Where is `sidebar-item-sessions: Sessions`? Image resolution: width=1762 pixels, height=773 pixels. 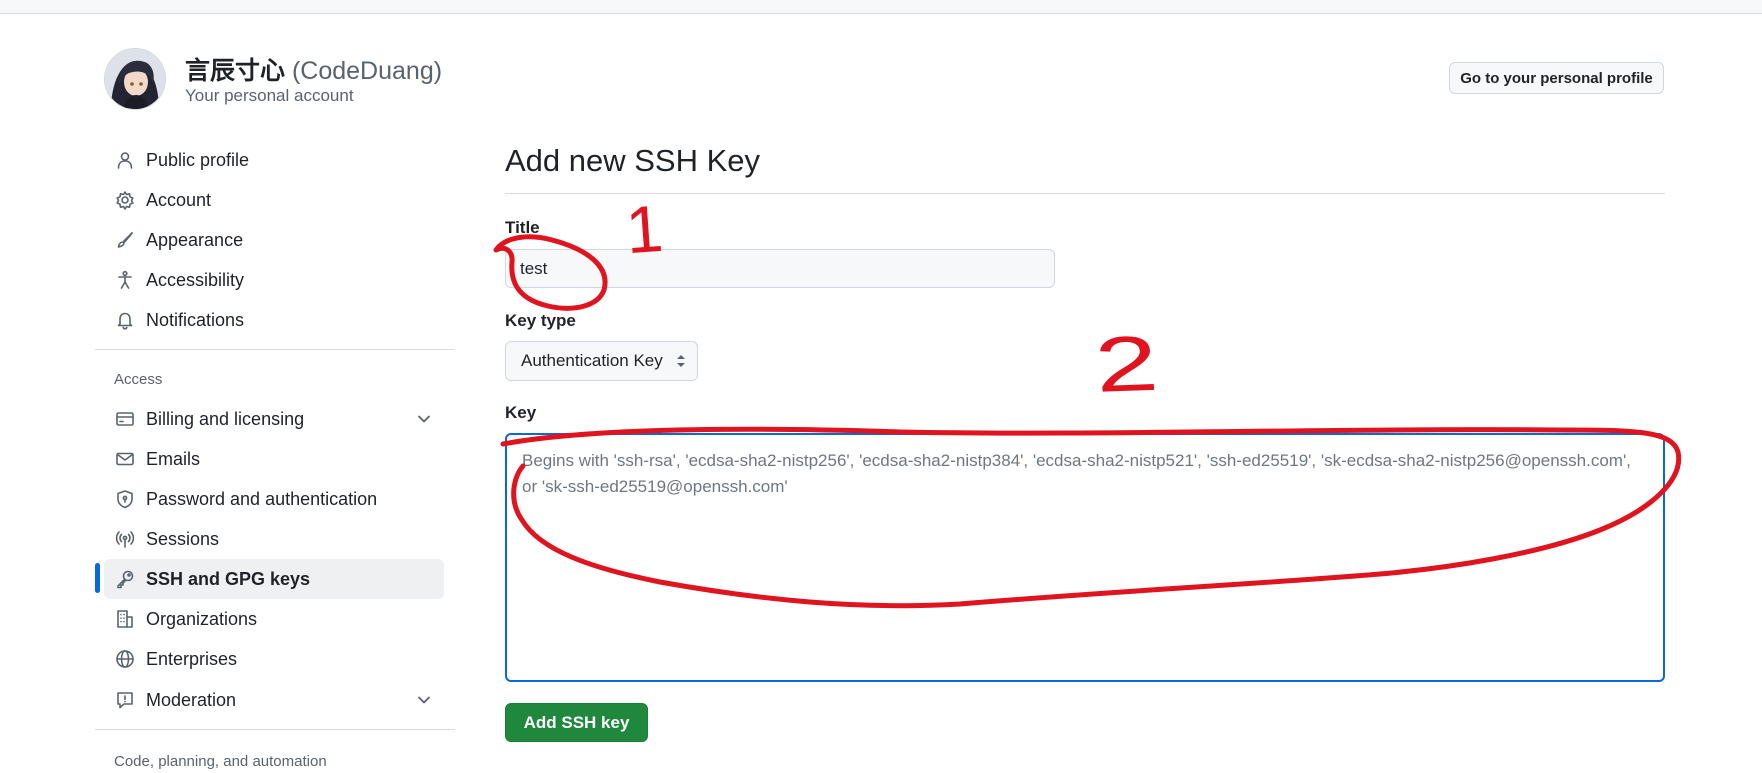
sidebar-item-sessions: Sessions is located at coordinates (274, 539).